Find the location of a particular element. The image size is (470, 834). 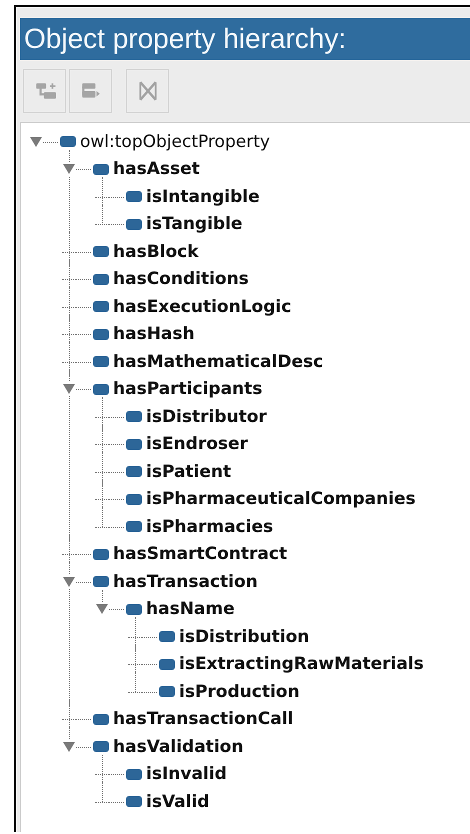

tree-item: hasTransactionCall is located at coordinates (203, 719).